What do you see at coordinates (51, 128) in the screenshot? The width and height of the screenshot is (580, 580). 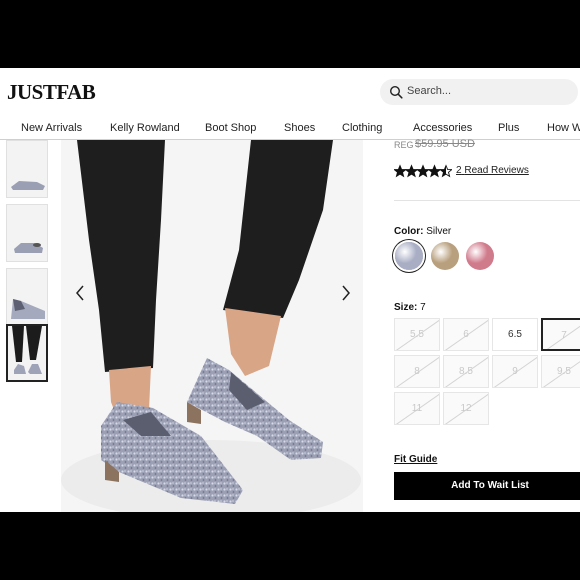 I see `nav-item-new-arrivals: New Arrivals` at bounding box center [51, 128].